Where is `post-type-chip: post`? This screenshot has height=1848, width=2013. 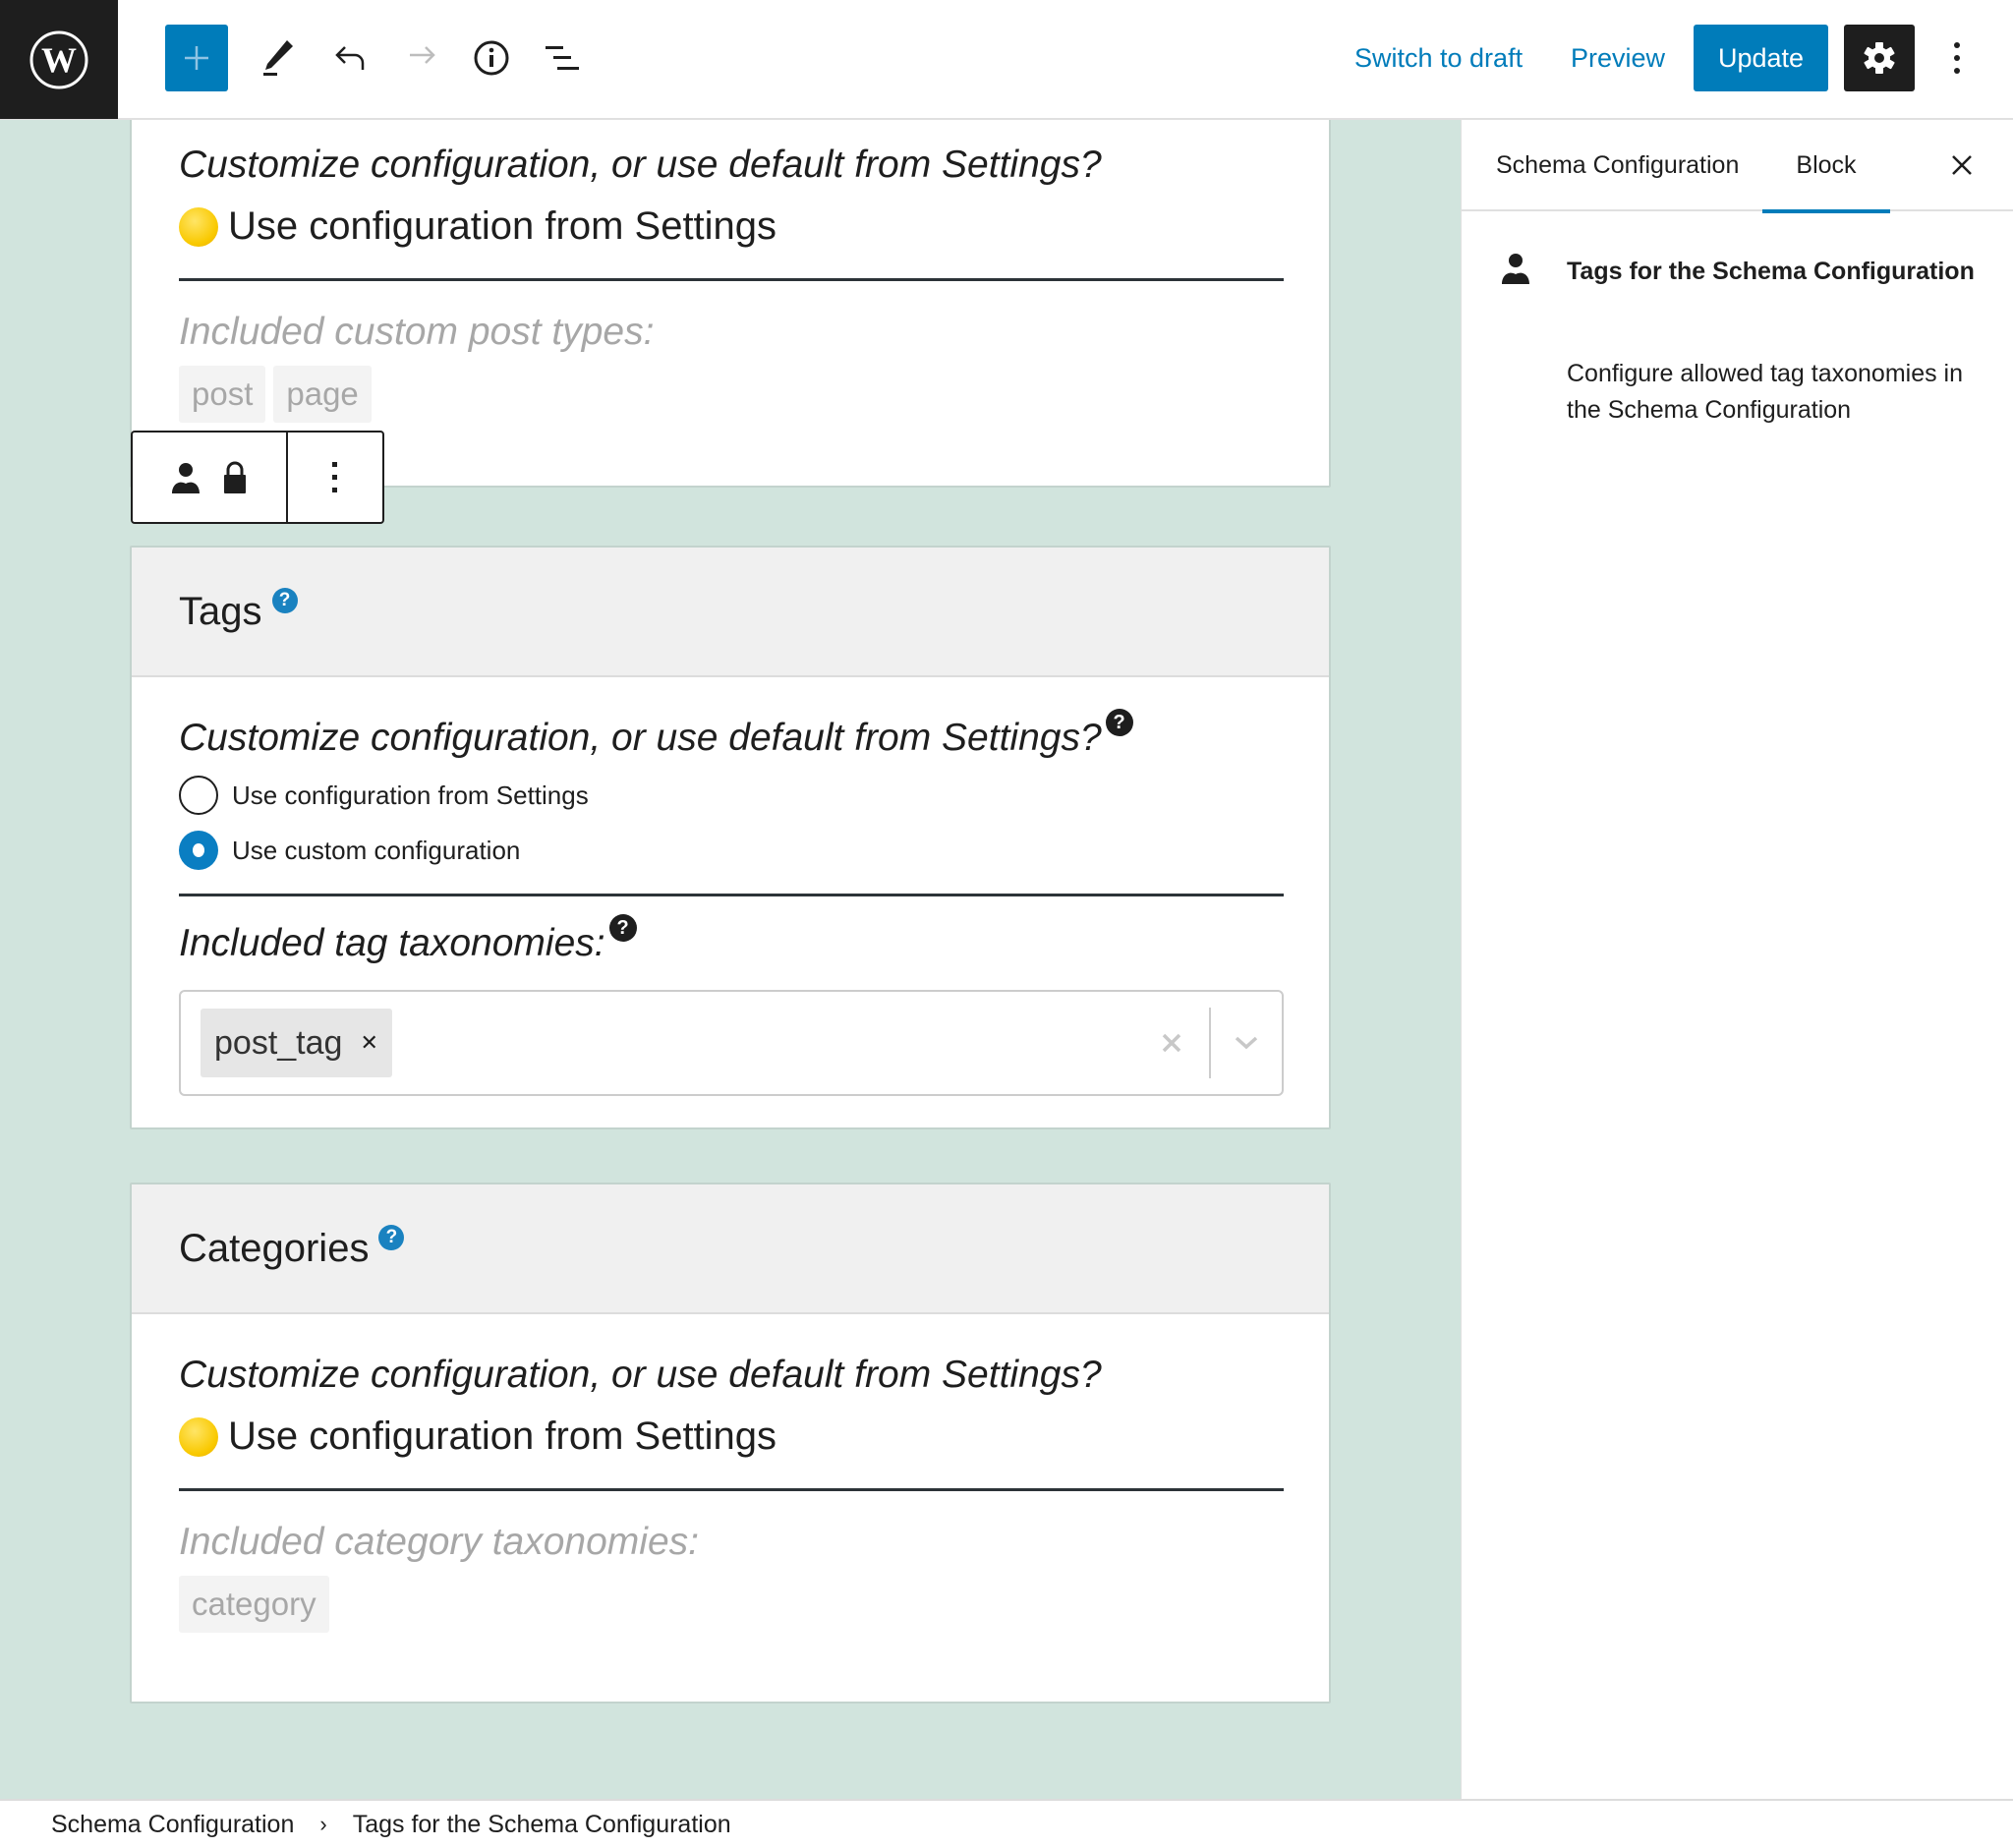
post-type-chip: post is located at coordinates (222, 394).